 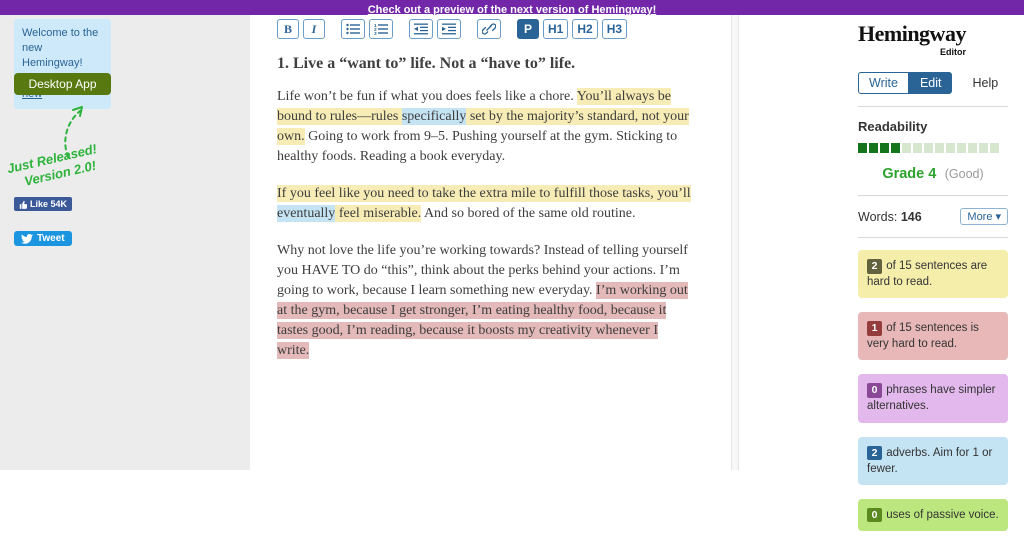 I want to click on bold-button: B, so click(x=288, y=29).